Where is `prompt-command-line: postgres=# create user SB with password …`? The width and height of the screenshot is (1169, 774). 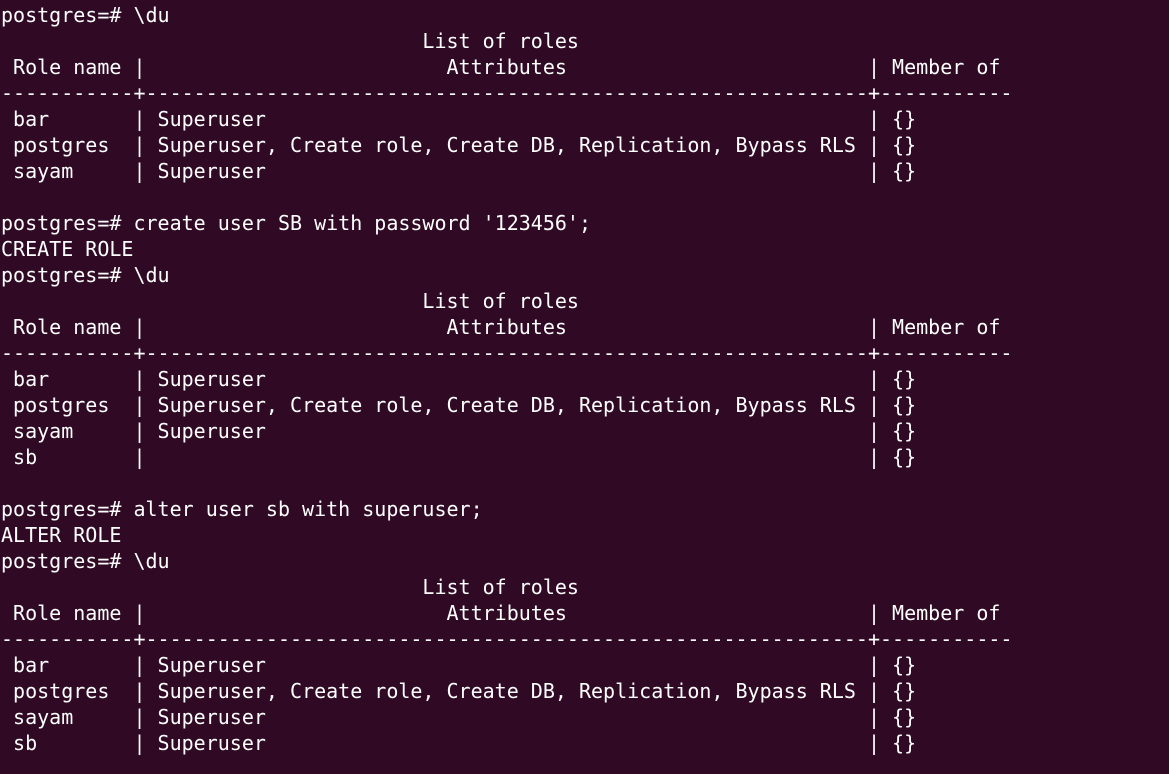
prompt-command-line: postgres=# create user SB with password … is located at coordinates (296, 223).